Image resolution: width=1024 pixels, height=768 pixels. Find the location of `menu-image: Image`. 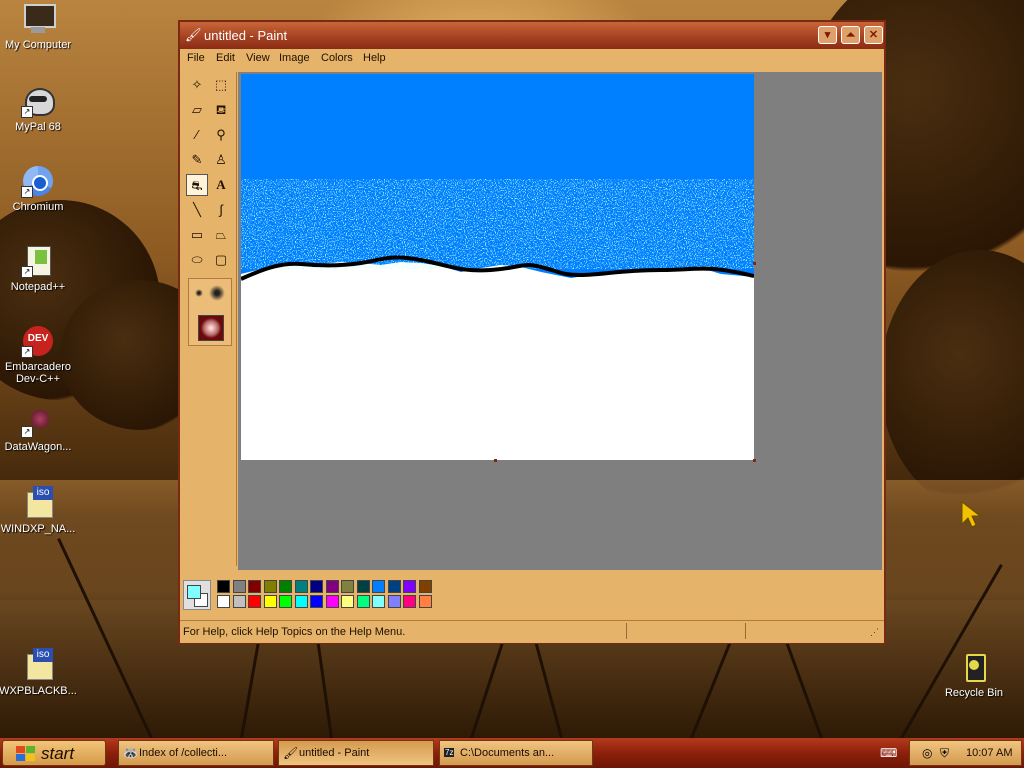

menu-image: Image is located at coordinates (294, 58).